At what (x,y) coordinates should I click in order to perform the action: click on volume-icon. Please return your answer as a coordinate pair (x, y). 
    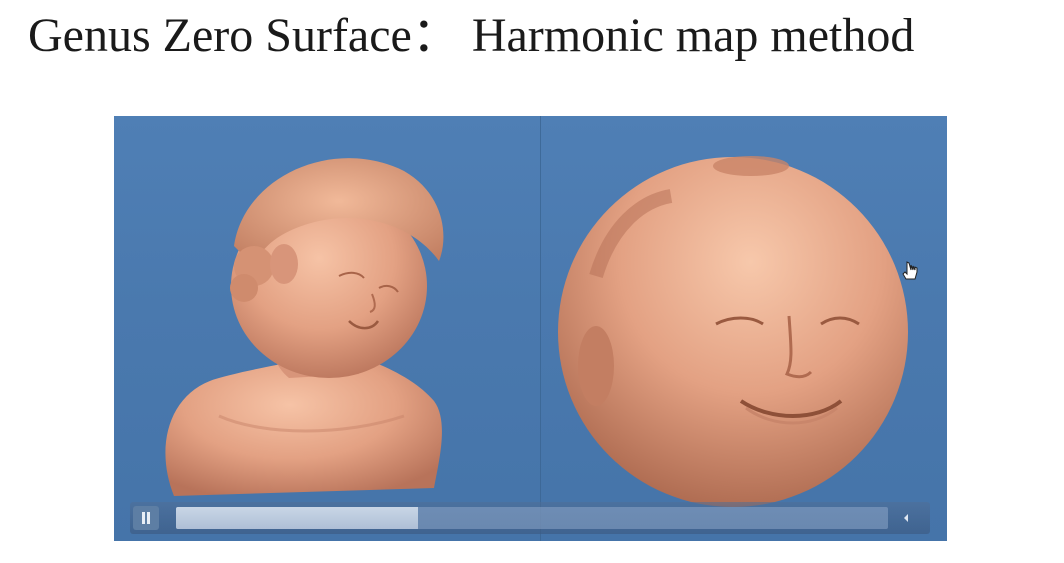
    Looking at the image, I should click on (906, 518).